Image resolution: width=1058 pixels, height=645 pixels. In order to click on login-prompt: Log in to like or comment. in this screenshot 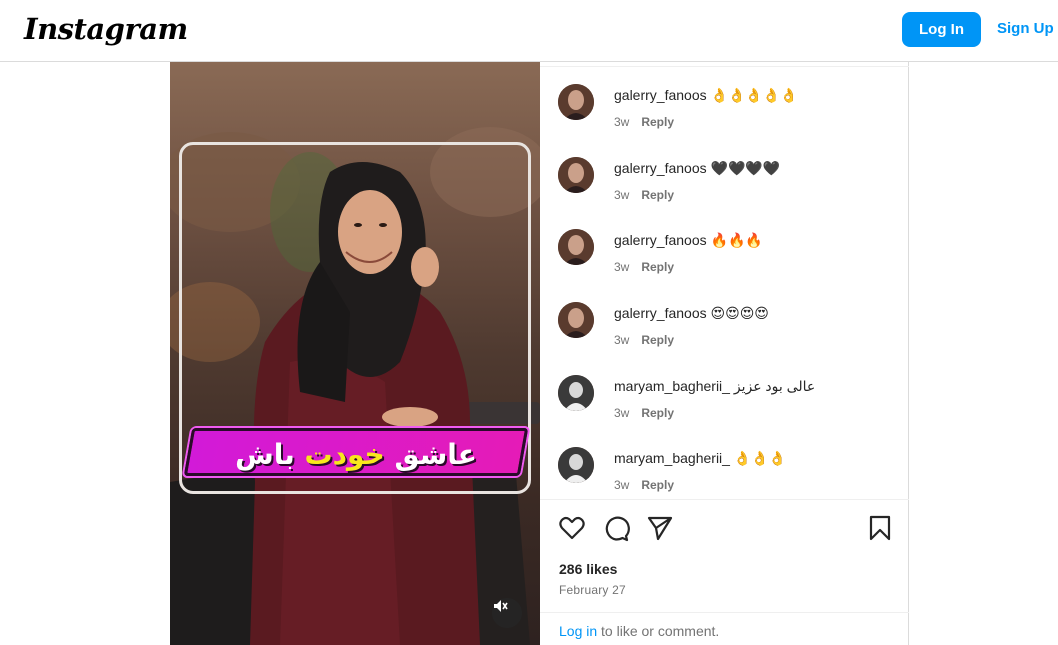, I will do `click(639, 631)`.